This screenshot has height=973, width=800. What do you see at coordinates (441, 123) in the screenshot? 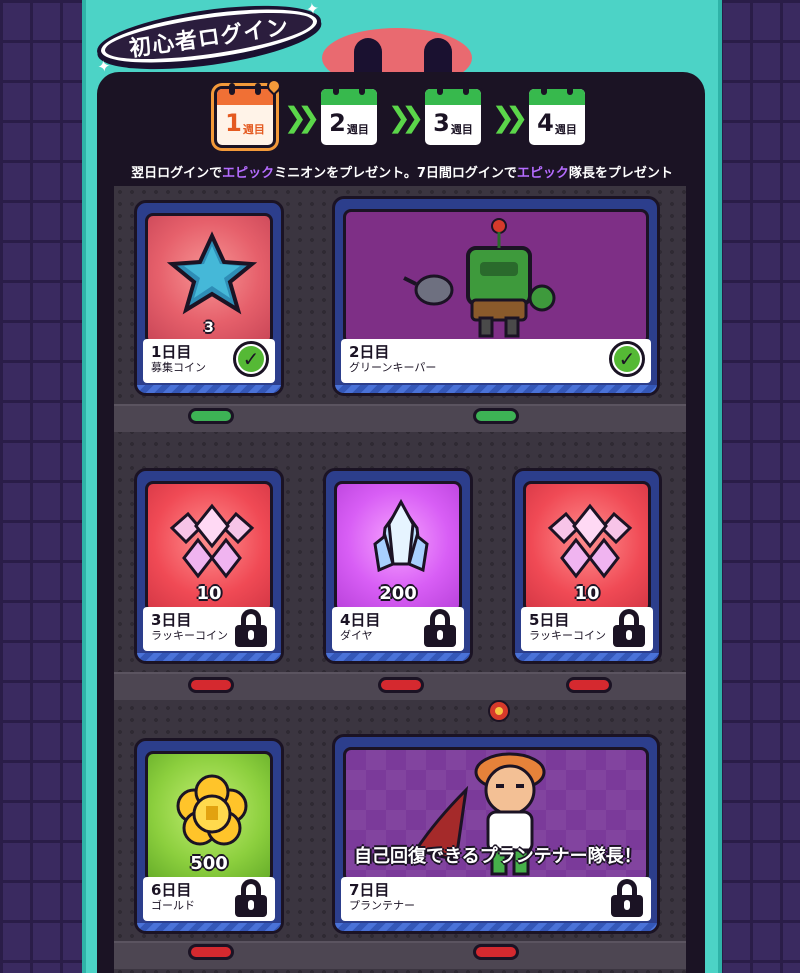
I see `week-number: 3` at bounding box center [441, 123].